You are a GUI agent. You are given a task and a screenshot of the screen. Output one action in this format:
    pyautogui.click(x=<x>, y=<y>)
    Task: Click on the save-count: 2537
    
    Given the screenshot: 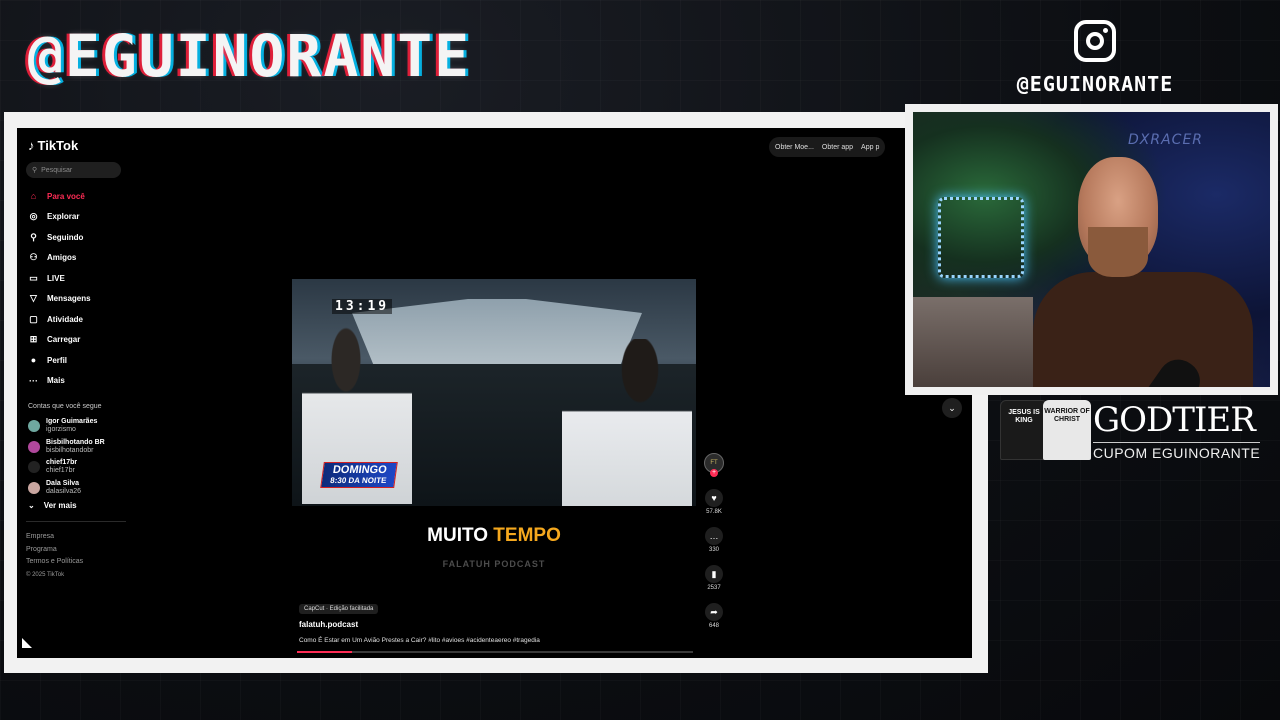 What is the action you would take?
    pyautogui.click(x=714, y=588)
    